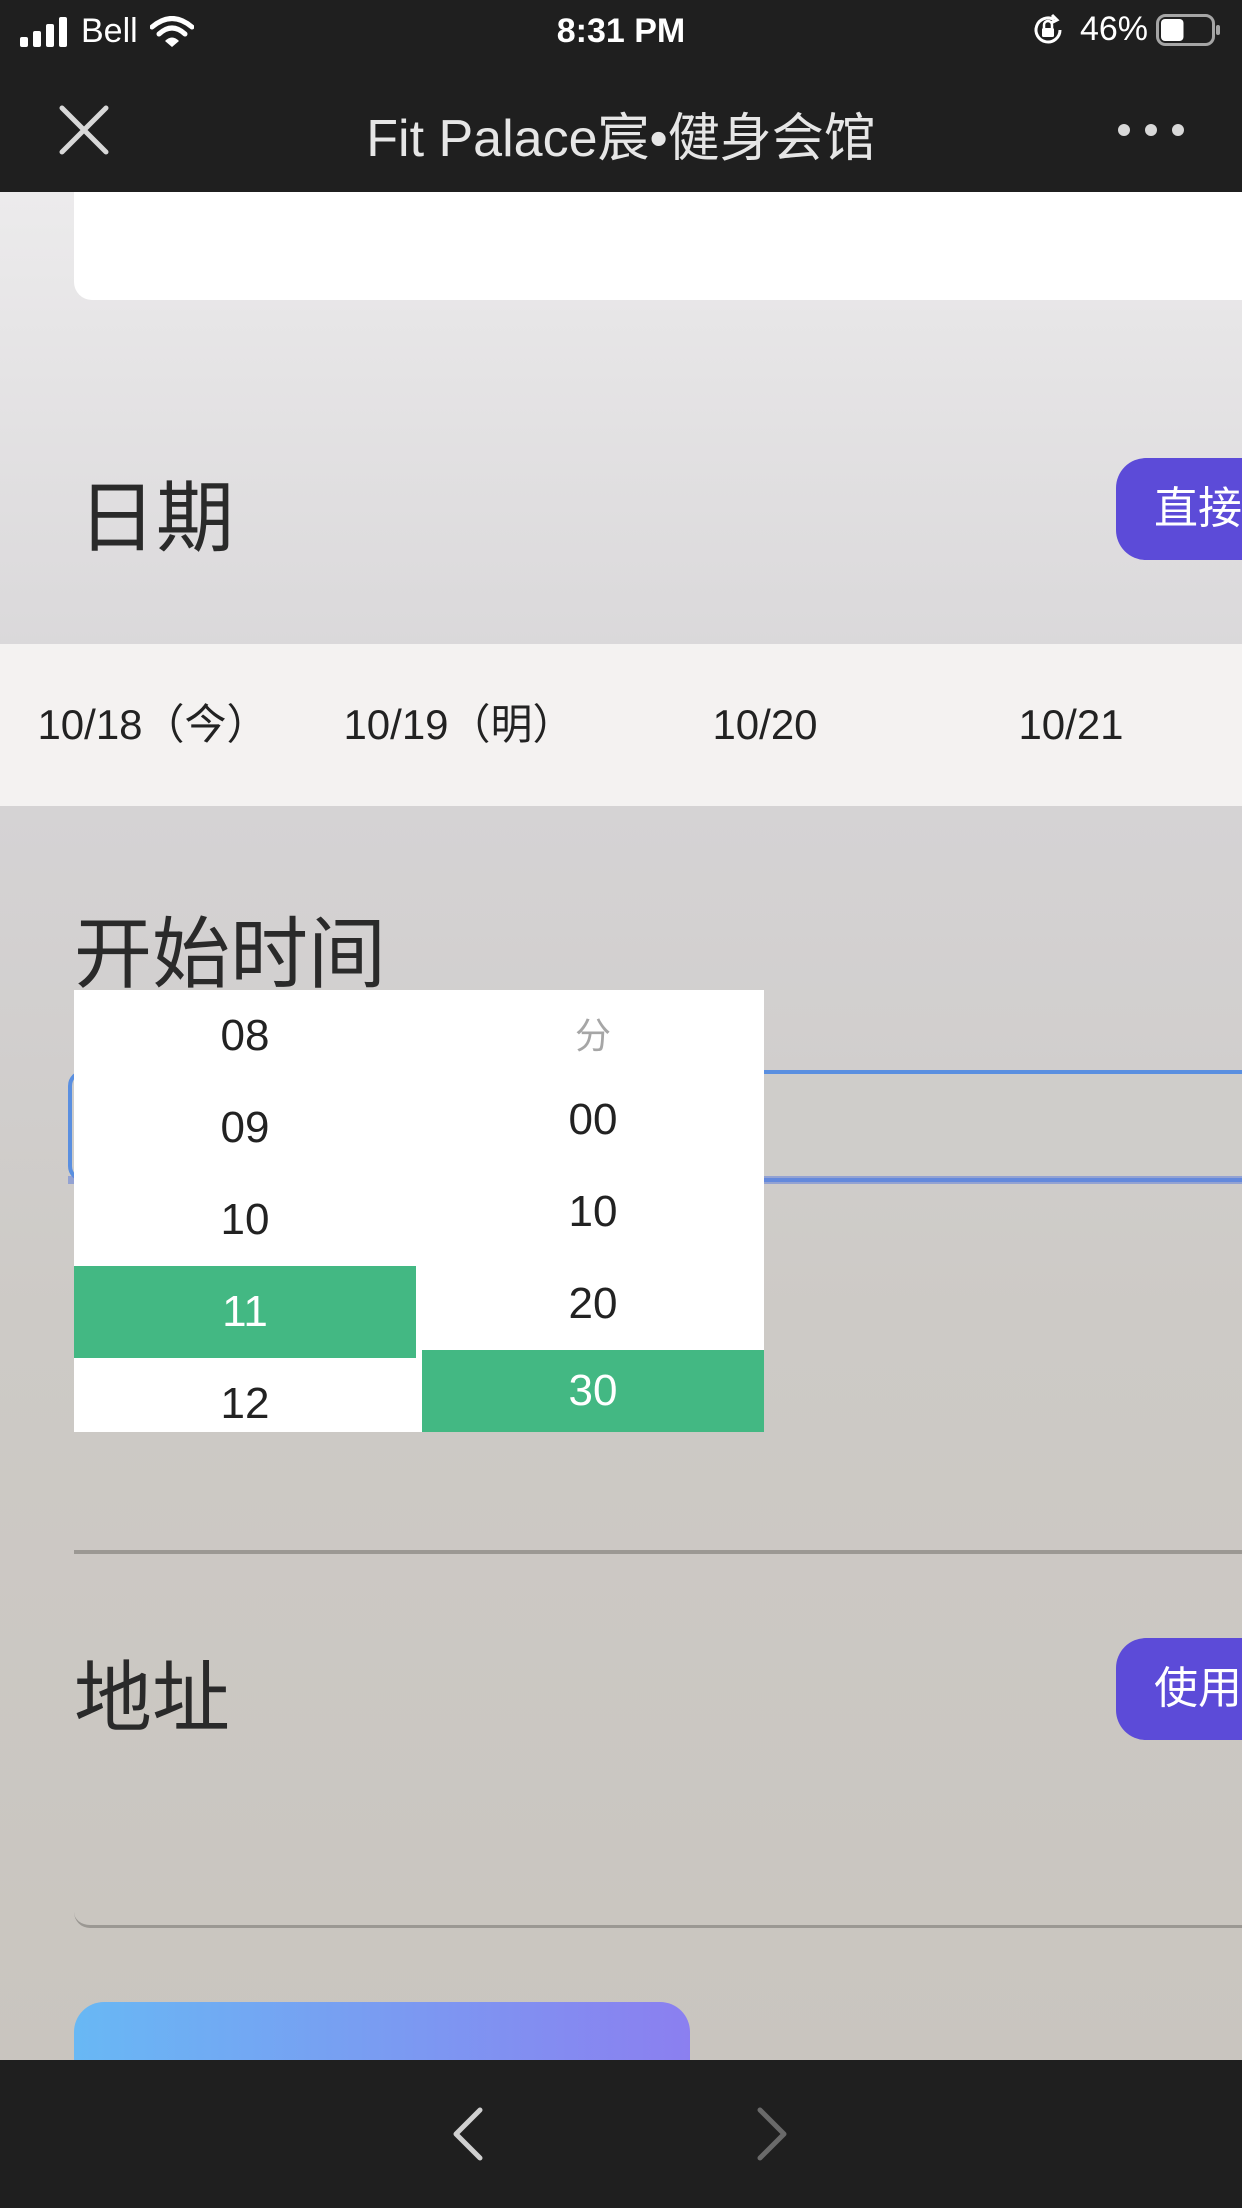 This screenshot has width=1242, height=2208. Describe the element at coordinates (245, 1404) in the screenshot. I see `hour-option: 12` at that location.